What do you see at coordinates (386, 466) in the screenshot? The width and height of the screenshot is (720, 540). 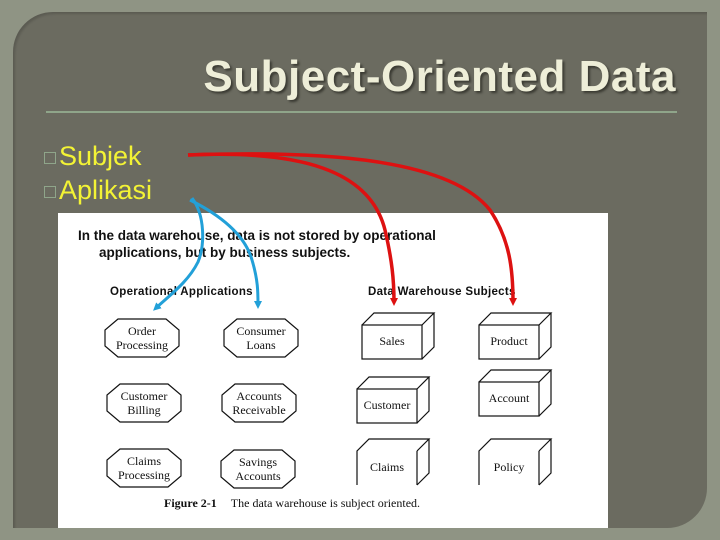 I see `subject-label: Claims` at bounding box center [386, 466].